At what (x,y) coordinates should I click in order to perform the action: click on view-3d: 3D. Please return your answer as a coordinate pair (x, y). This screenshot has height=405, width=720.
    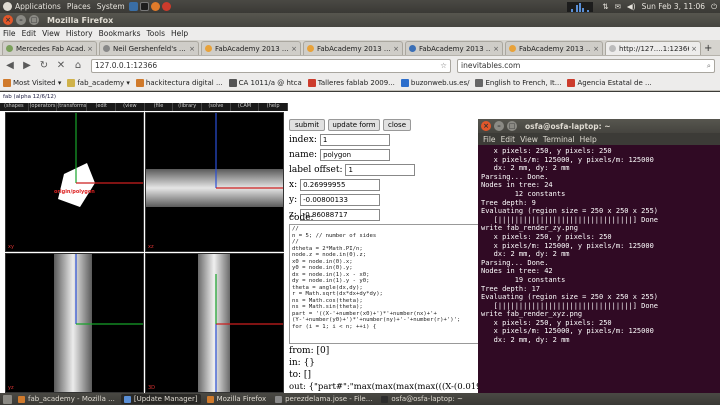
    Looking at the image, I should click on (214, 323).